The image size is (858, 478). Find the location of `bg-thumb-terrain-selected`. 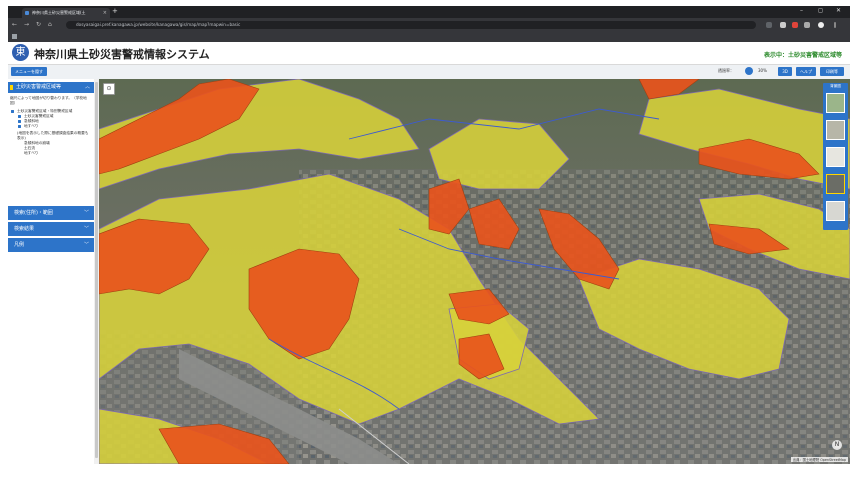

bg-thumb-terrain-selected is located at coordinates (835, 184).